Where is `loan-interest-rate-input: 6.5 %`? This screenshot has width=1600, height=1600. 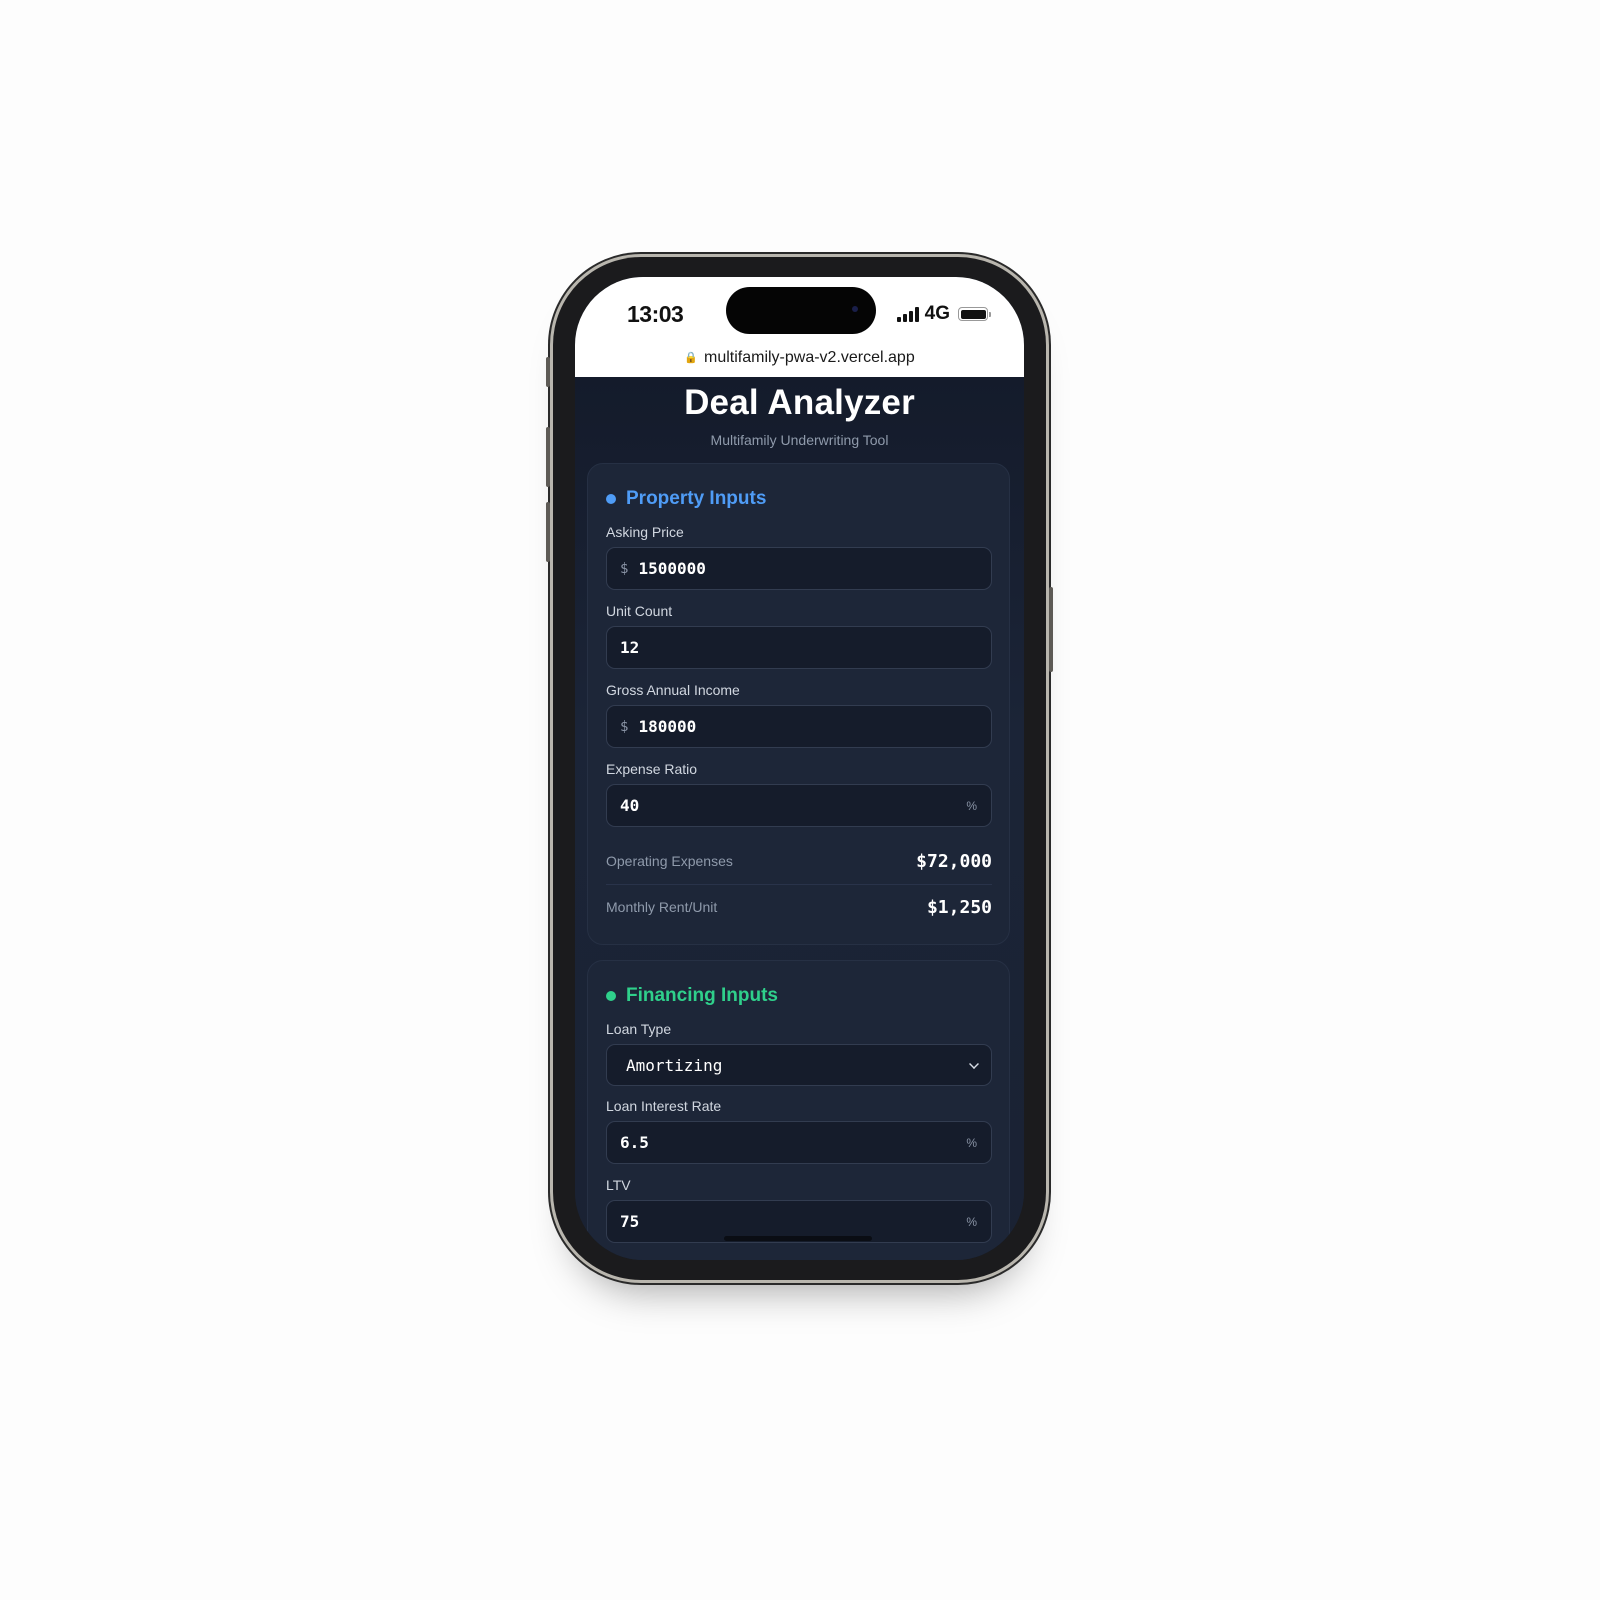
loan-interest-rate-input: 6.5 % is located at coordinates (799, 1142).